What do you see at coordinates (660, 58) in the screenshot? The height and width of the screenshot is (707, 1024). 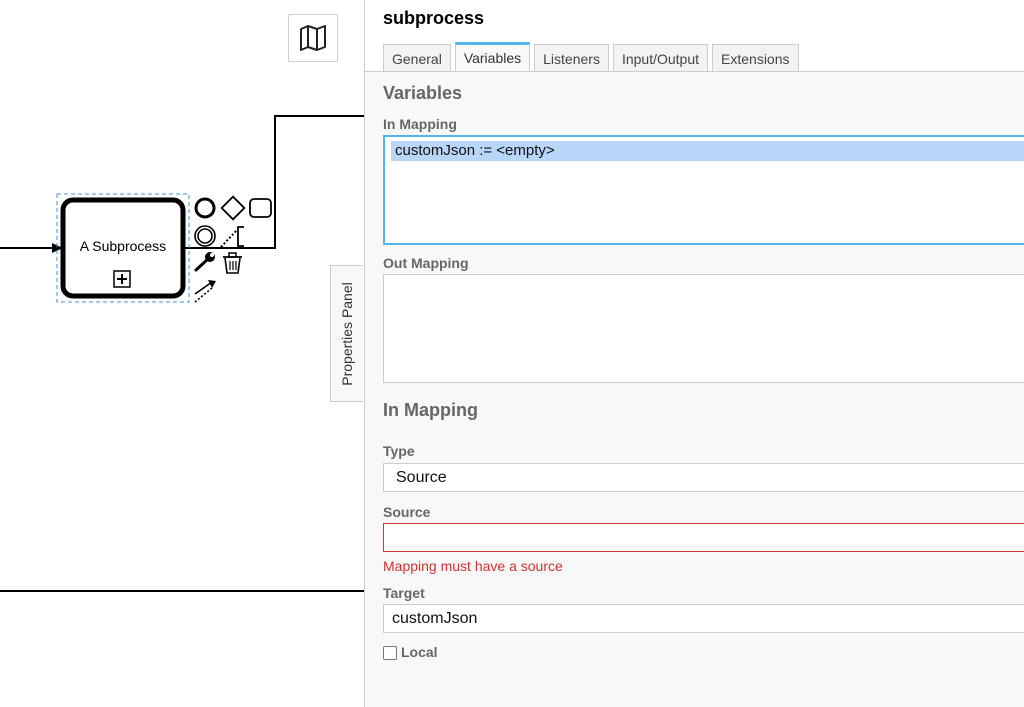 I see `tab-input-output: Input/Output` at bounding box center [660, 58].